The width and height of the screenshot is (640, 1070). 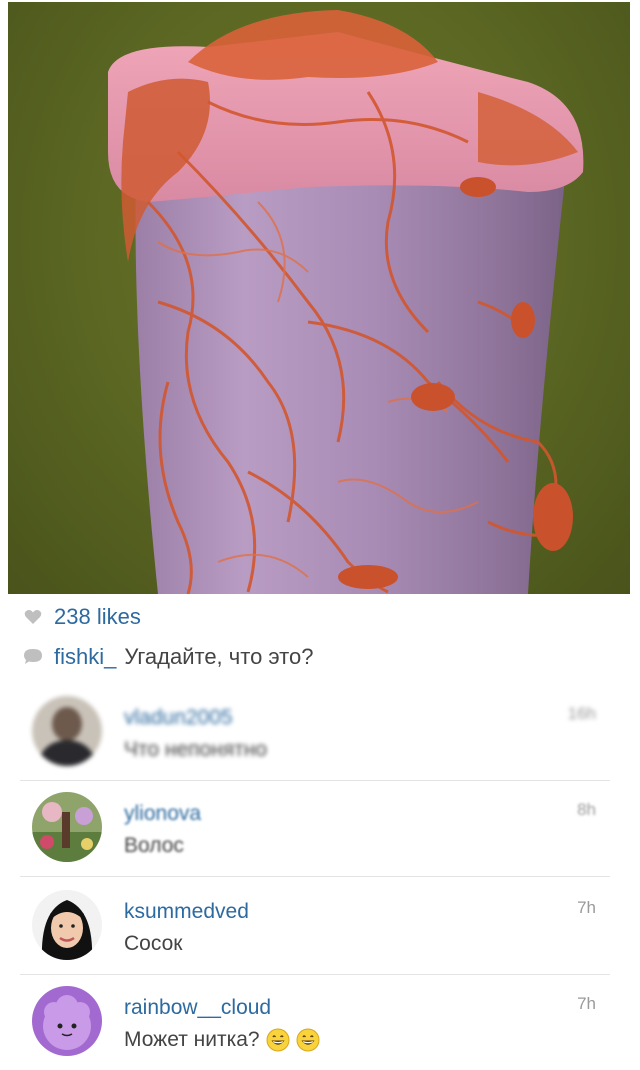 I want to click on comment-username: vladun2005, so click(x=178, y=718).